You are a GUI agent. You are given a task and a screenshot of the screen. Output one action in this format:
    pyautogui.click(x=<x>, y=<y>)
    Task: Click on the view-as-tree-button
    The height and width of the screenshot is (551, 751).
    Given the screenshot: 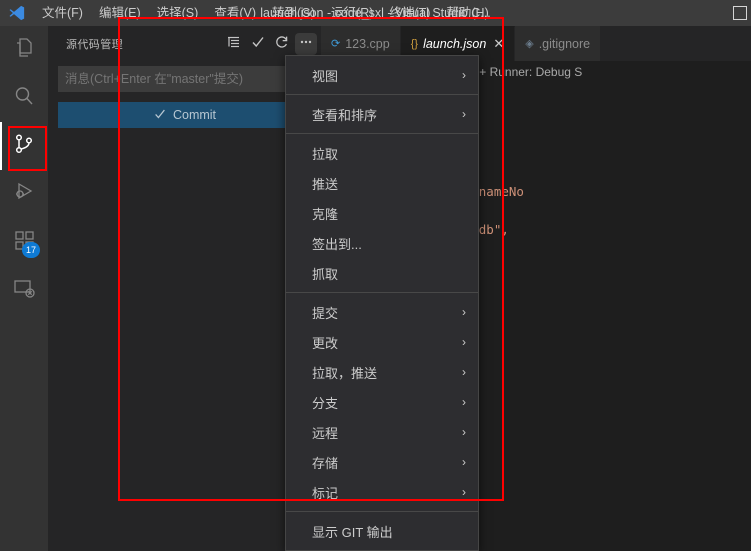 What is the action you would take?
    pyautogui.click(x=234, y=44)
    